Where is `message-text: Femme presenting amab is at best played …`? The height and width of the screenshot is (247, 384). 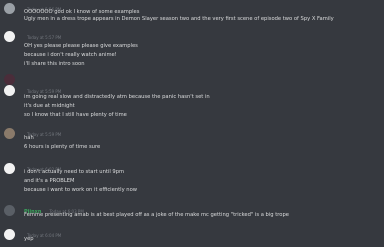
message-text: Femme presenting amab is at best played … is located at coordinates (156, 215).